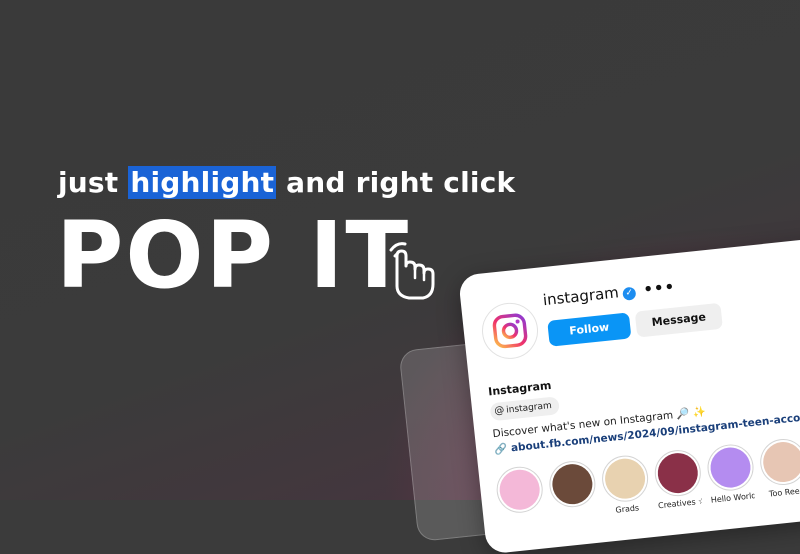 Image resolution: width=800 pixels, height=554 pixels. Describe the element at coordinates (733, 498) in the screenshot. I see `highlight-label: Hello World` at that location.